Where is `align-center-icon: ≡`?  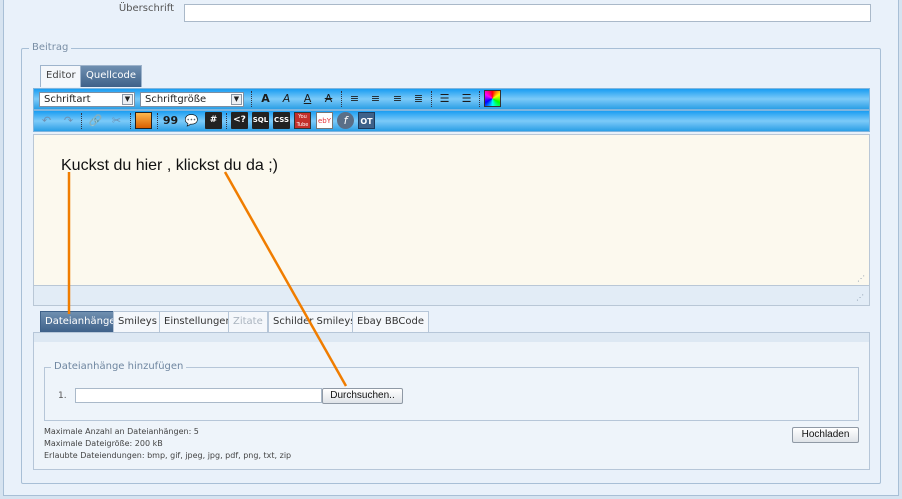
align-center-icon: ≡ is located at coordinates (375, 98).